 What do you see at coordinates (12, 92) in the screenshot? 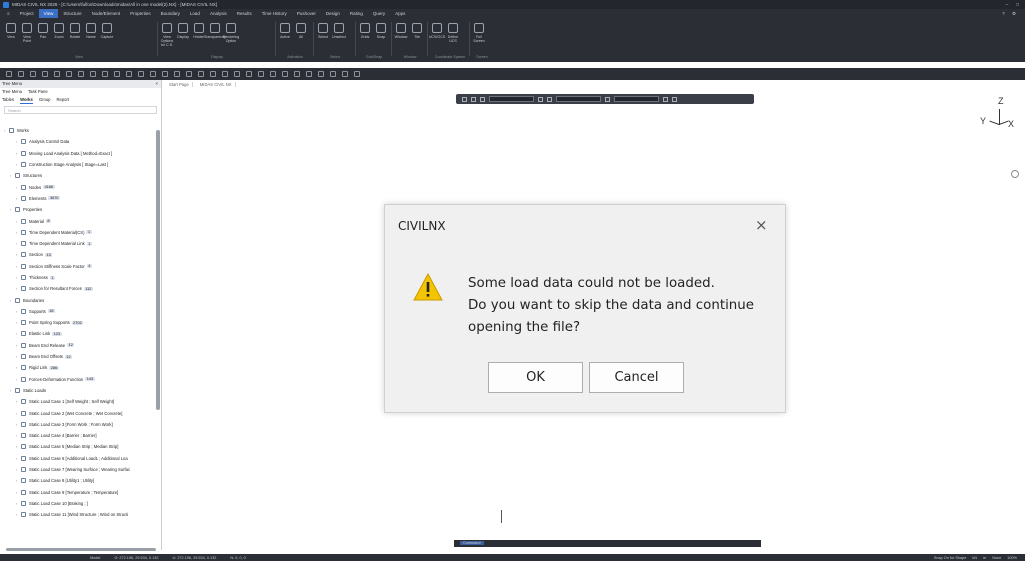
I see `tab-tree-menu: Tree Menu` at bounding box center [12, 92].